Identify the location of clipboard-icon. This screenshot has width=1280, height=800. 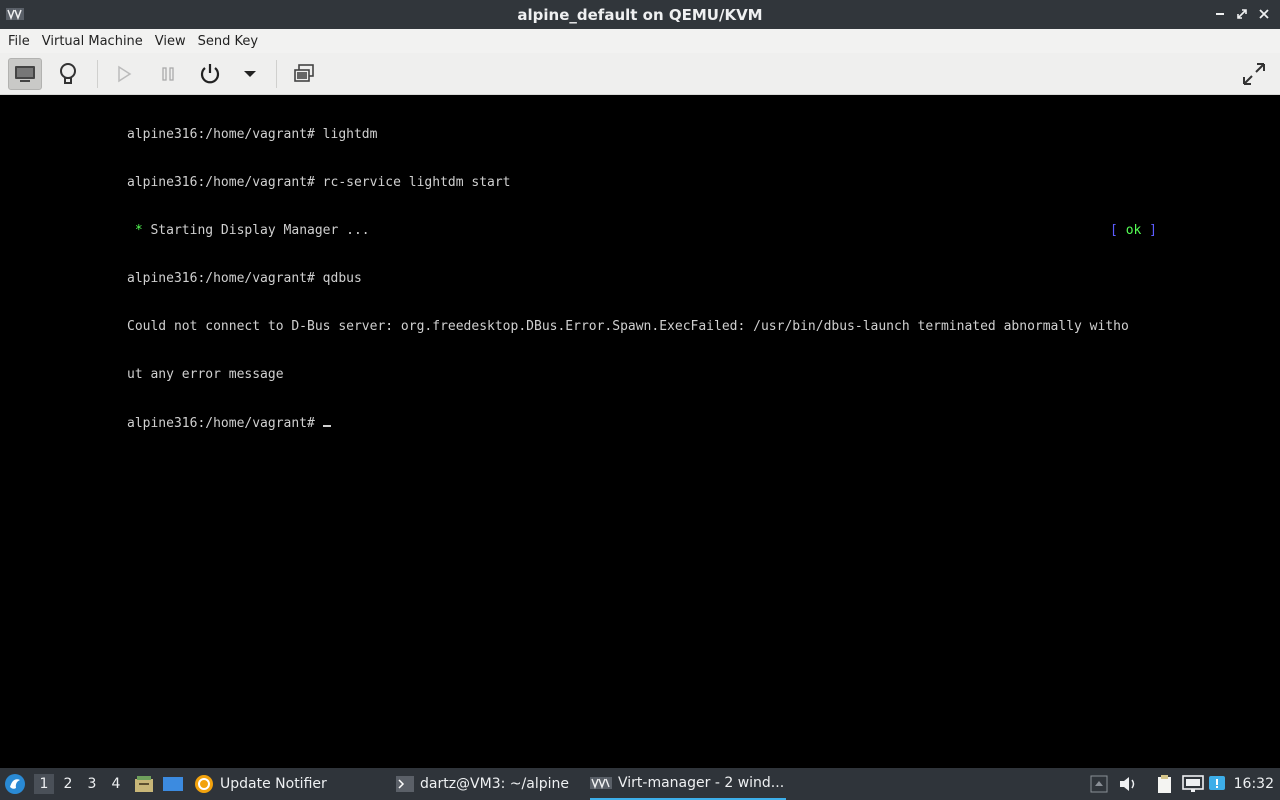
(1164, 784).